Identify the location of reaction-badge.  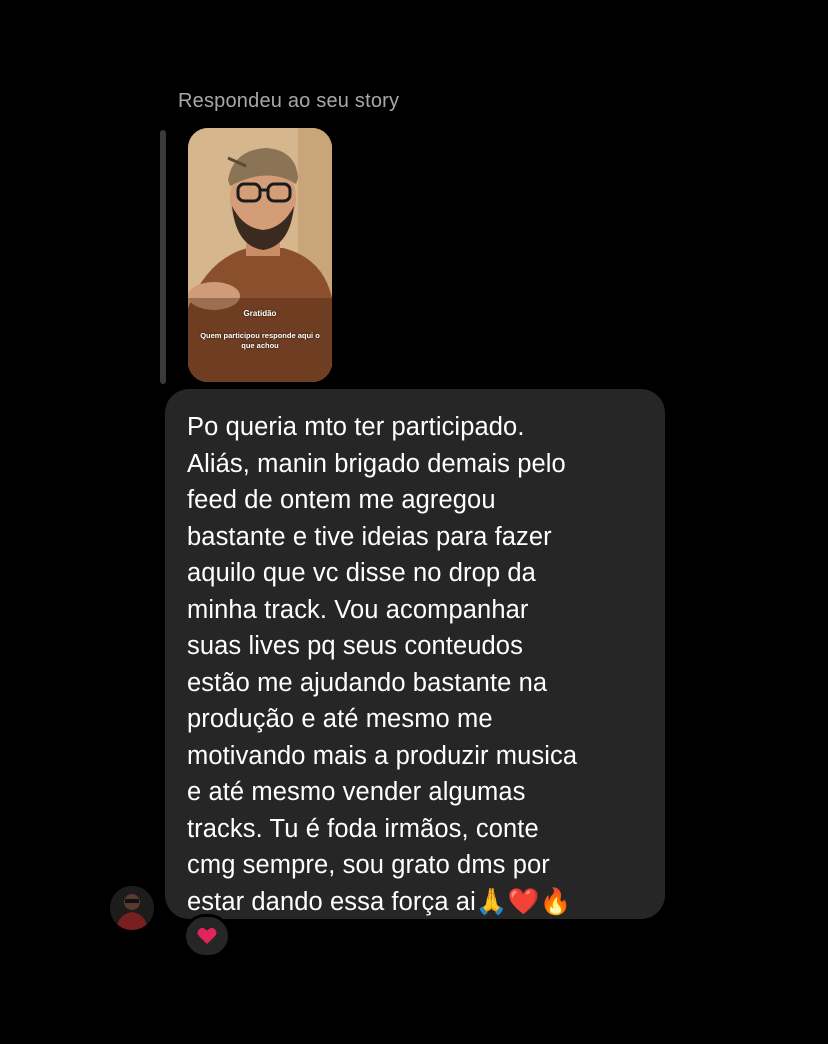
(207, 936).